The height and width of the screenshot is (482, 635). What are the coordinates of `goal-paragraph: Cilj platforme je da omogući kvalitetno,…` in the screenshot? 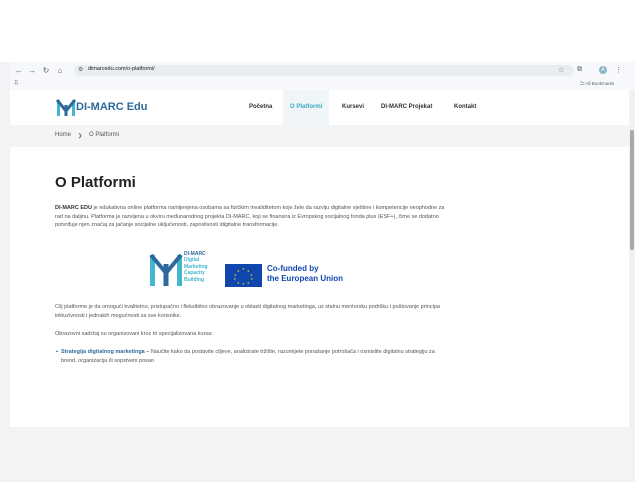 It's located at (247, 311).